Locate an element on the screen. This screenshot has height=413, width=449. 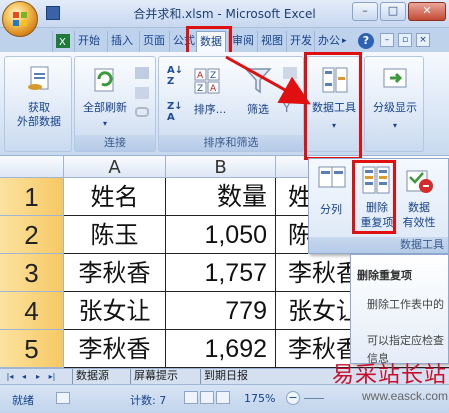
clear-filter-icon is located at coordinates (290, 73).